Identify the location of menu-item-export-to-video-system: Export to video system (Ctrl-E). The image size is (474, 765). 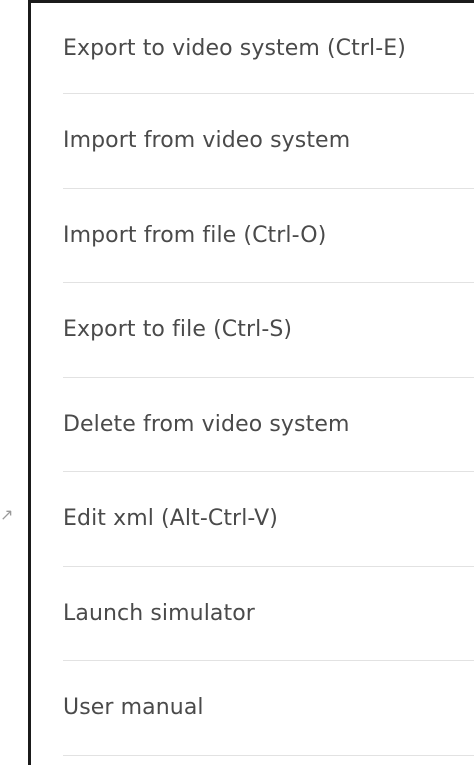
(268, 48).